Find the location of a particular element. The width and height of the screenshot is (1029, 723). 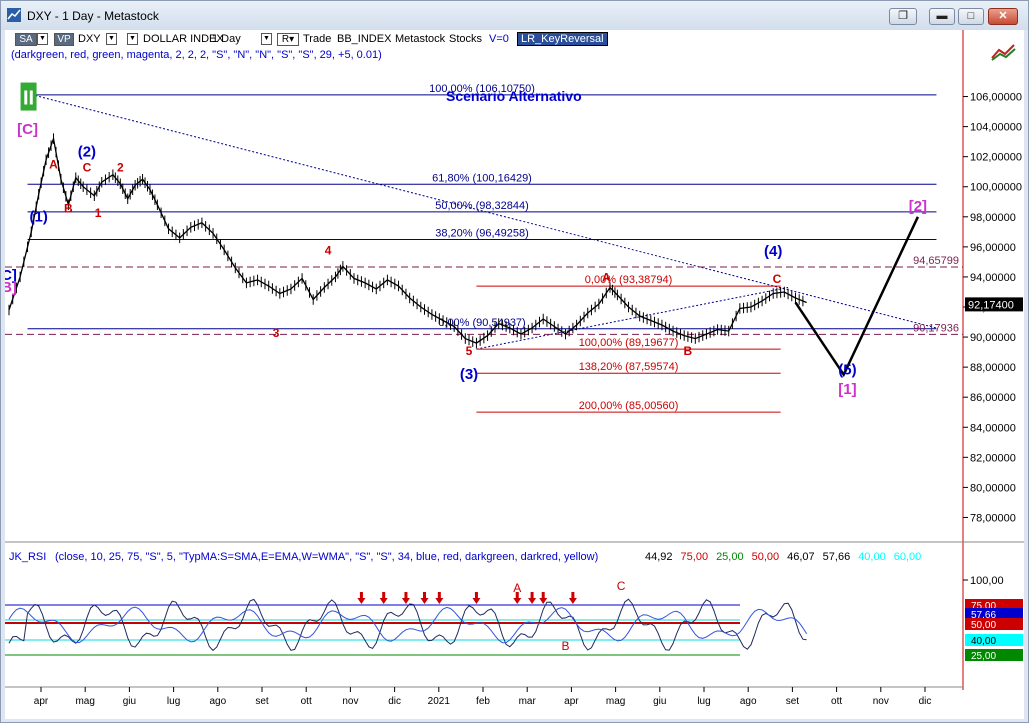

price-tick-label: 90,00000 is located at coordinates (993, 338).